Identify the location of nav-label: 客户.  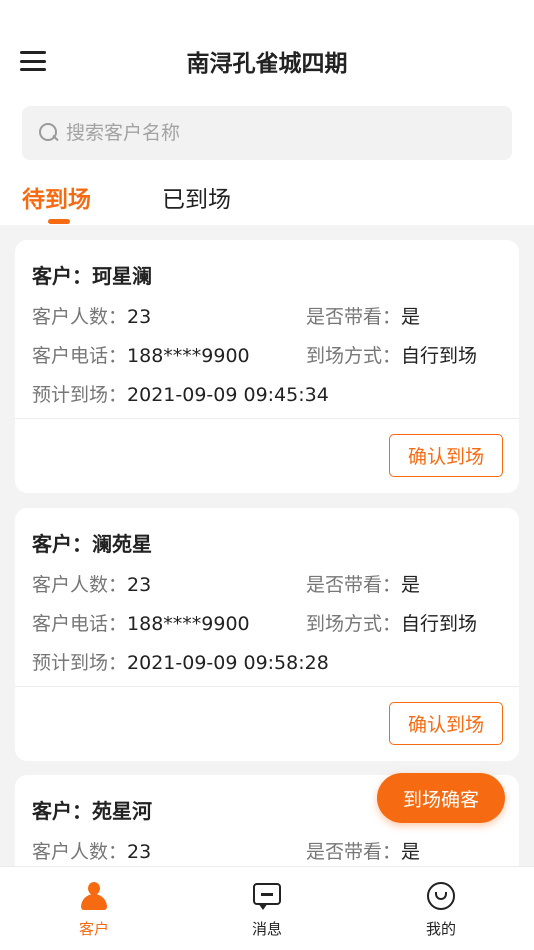
(93, 929).